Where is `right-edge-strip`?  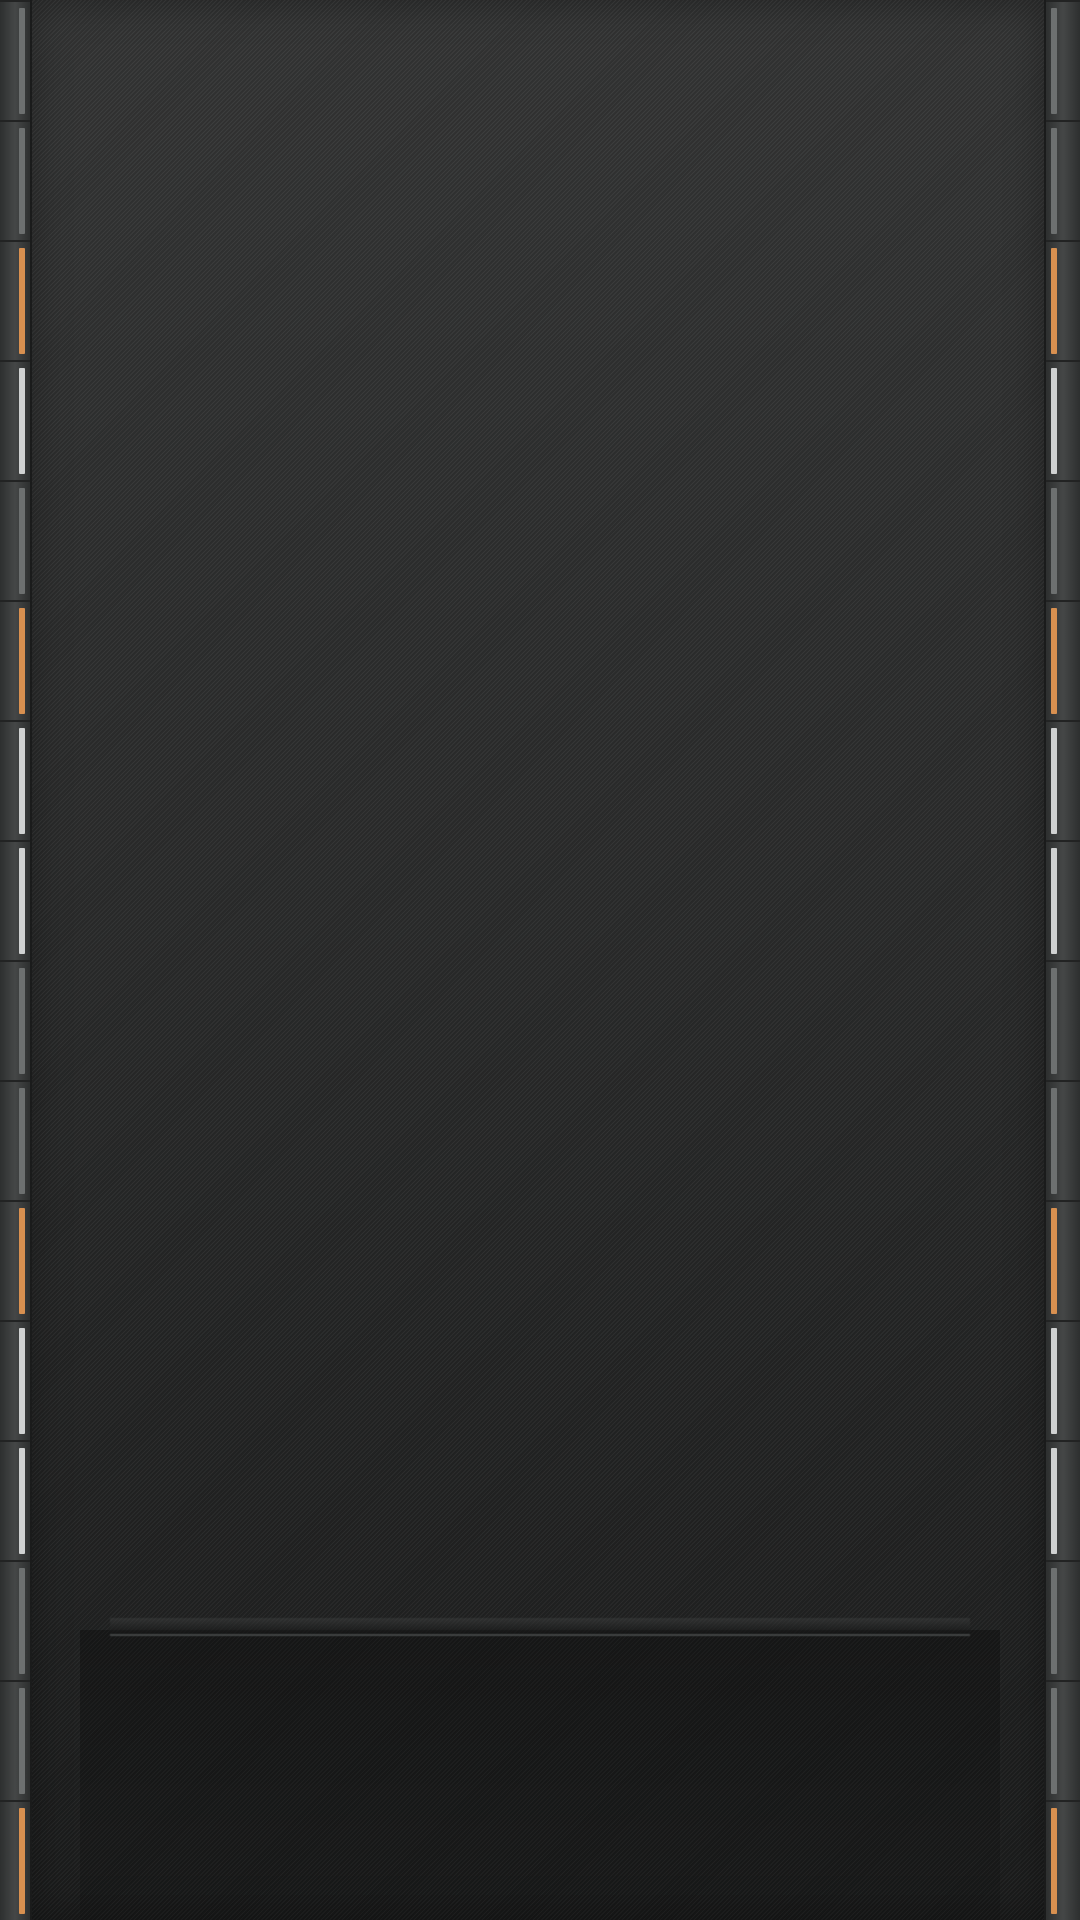 right-edge-strip is located at coordinates (1062, 960).